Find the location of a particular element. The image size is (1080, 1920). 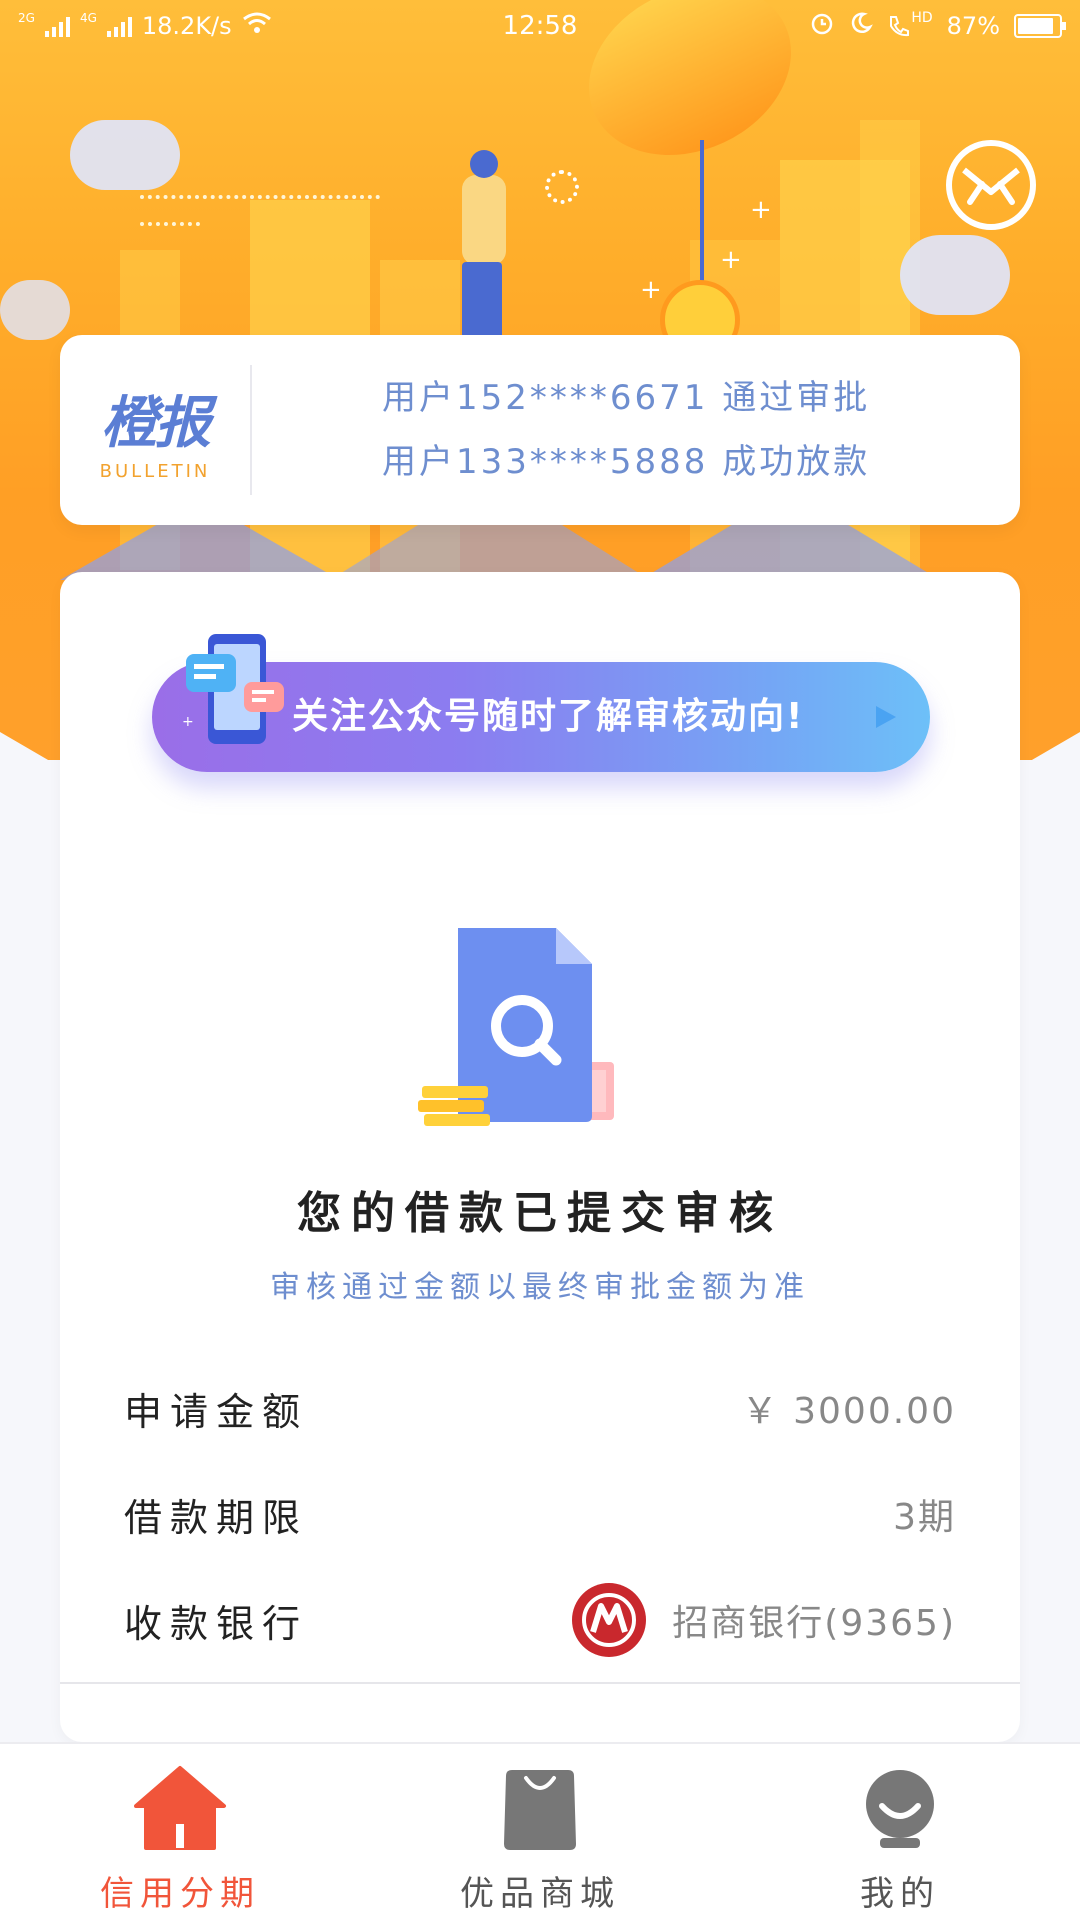

promo-text: 关注公众号随时了解审核动向! is located at coordinates (548, 716).